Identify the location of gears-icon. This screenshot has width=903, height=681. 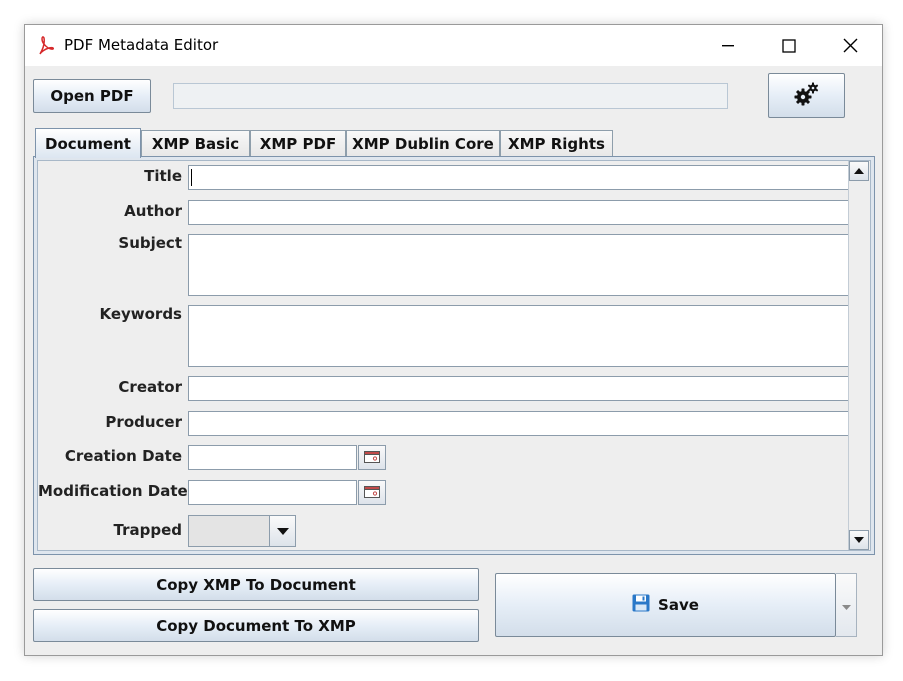
(807, 96).